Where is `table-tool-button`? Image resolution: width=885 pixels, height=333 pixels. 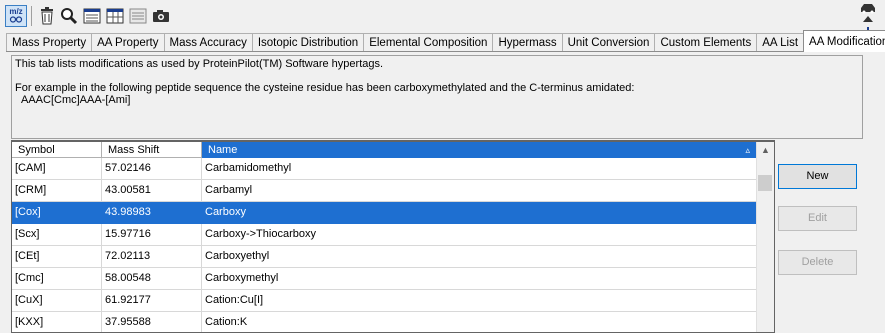
table-tool-button is located at coordinates (115, 16).